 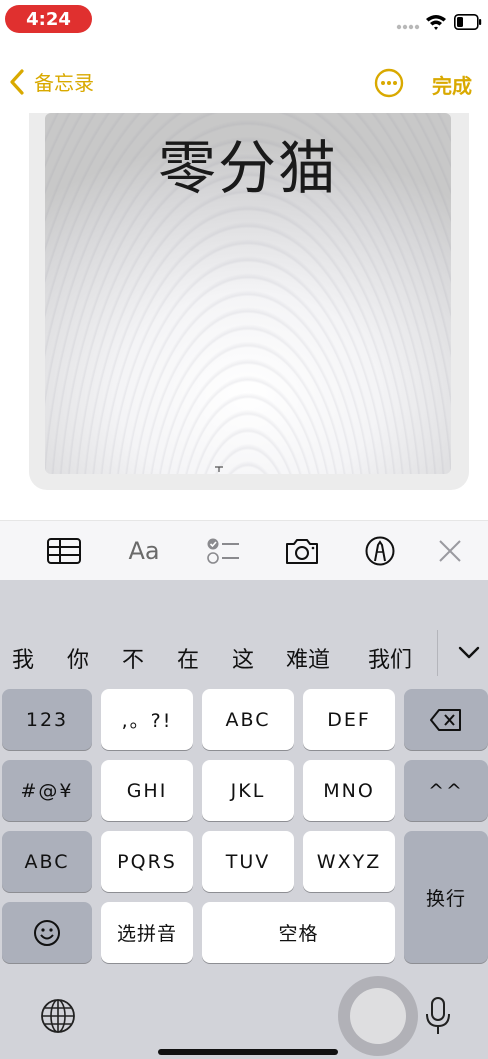 What do you see at coordinates (243, 658) in the screenshot?
I see `candidate-item: 这` at bounding box center [243, 658].